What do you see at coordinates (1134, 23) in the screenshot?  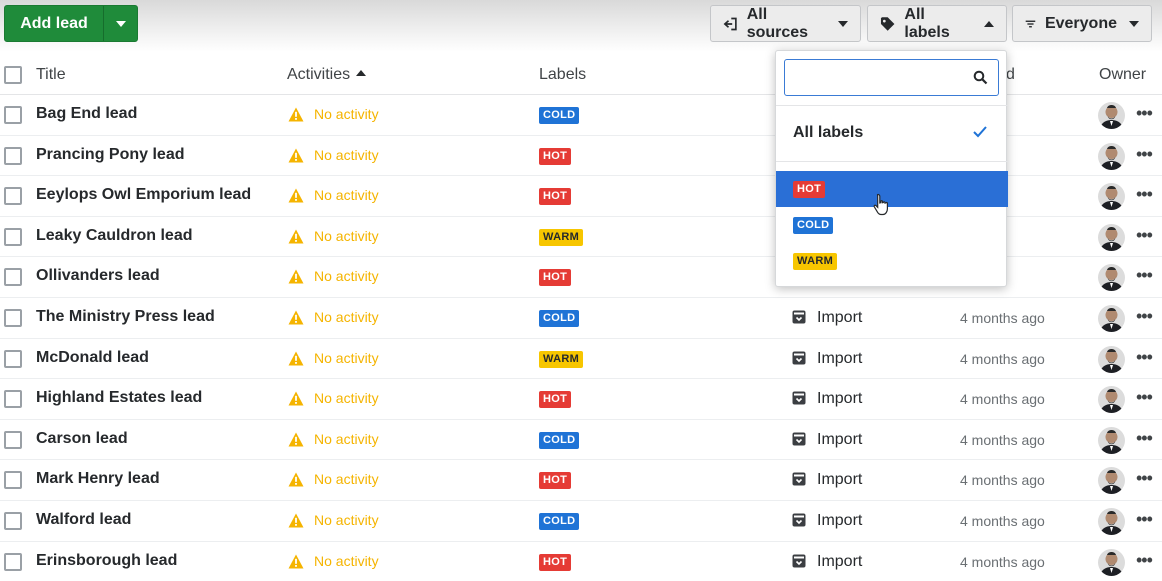 I see `chevron-down-icon` at bounding box center [1134, 23].